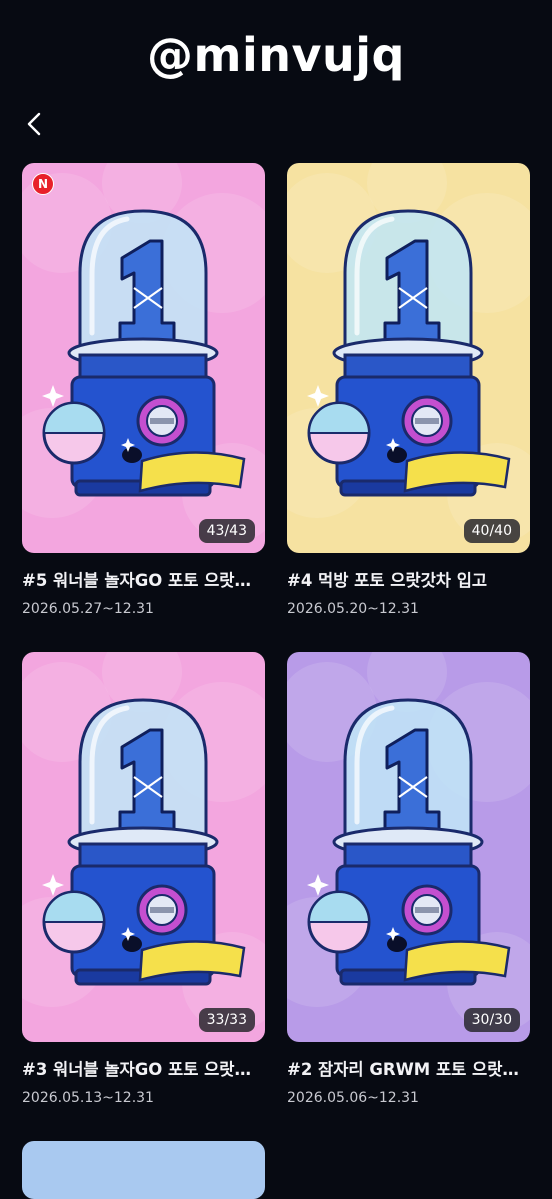 The height and width of the screenshot is (1199, 552). What do you see at coordinates (491, 531) in the screenshot?
I see `stock-count: 40/40` at bounding box center [491, 531].